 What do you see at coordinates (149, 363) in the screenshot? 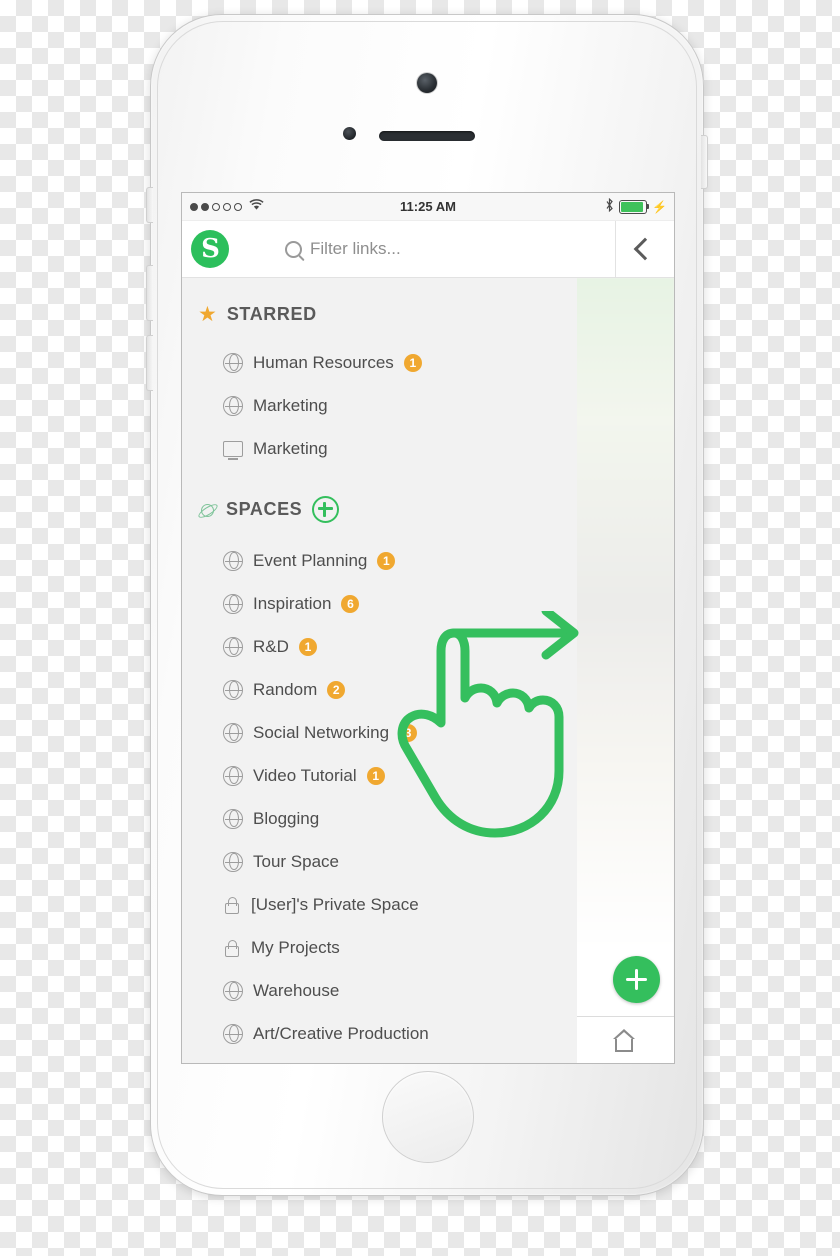
I see `volume-down-button` at bounding box center [149, 363].